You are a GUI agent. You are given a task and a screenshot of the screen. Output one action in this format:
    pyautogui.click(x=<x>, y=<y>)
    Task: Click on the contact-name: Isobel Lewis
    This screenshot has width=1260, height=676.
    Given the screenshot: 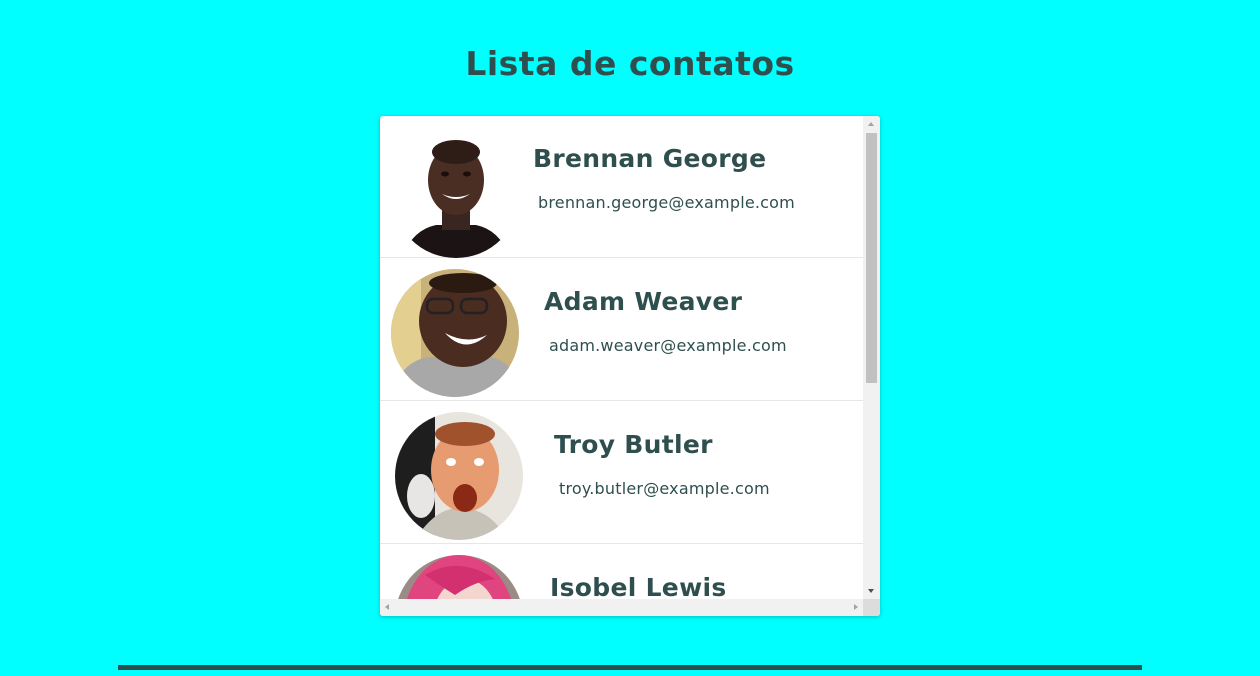 What is the action you would take?
    pyautogui.click(x=638, y=586)
    